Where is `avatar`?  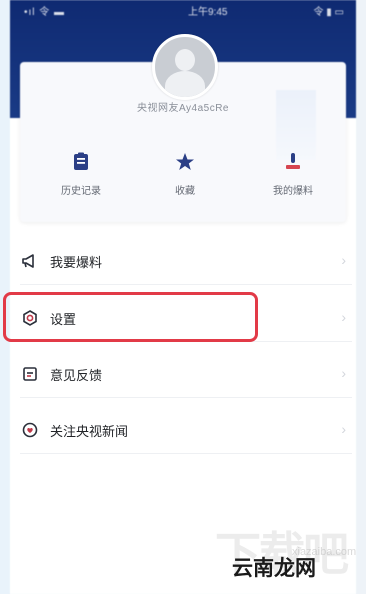
avatar is located at coordinates (185, 67).